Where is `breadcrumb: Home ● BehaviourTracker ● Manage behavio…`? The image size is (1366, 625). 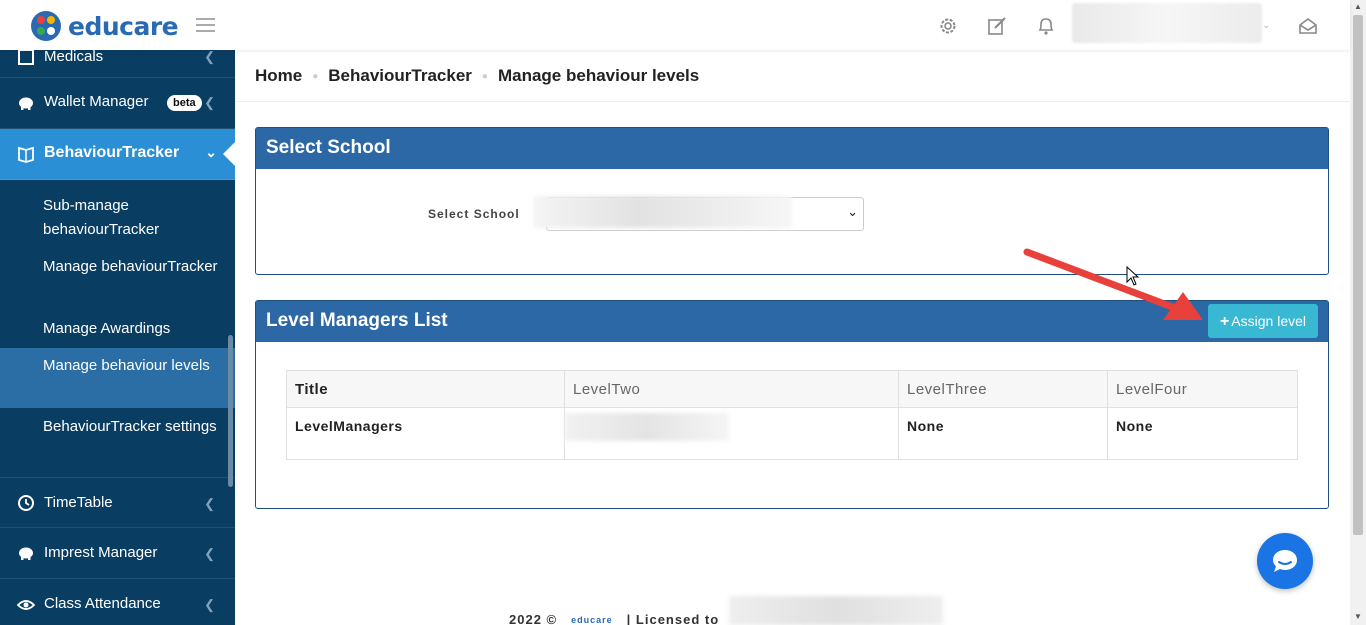 breadcrumb: Home ● BehaviourTracker ● Manage behavio… is located at coordinates (477, 76).